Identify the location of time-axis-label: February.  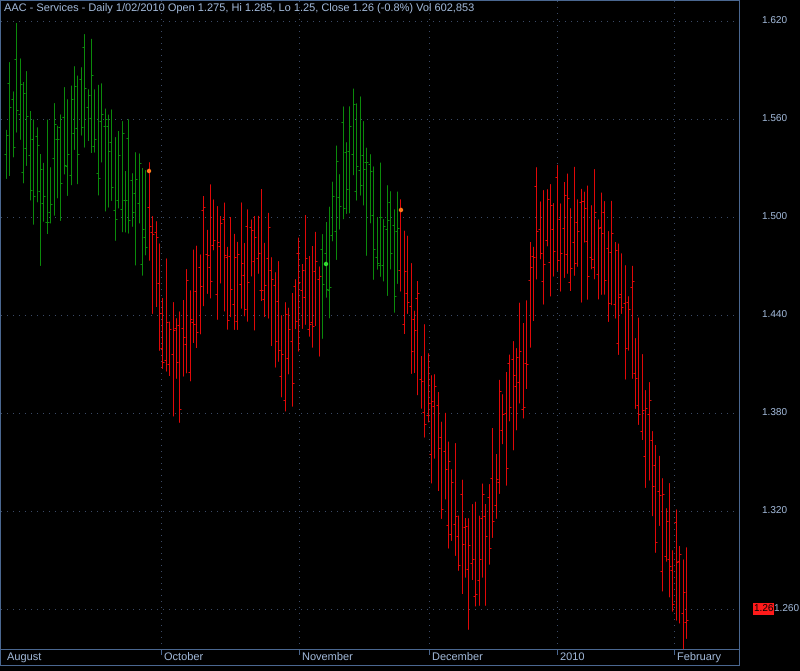
(699, 657).